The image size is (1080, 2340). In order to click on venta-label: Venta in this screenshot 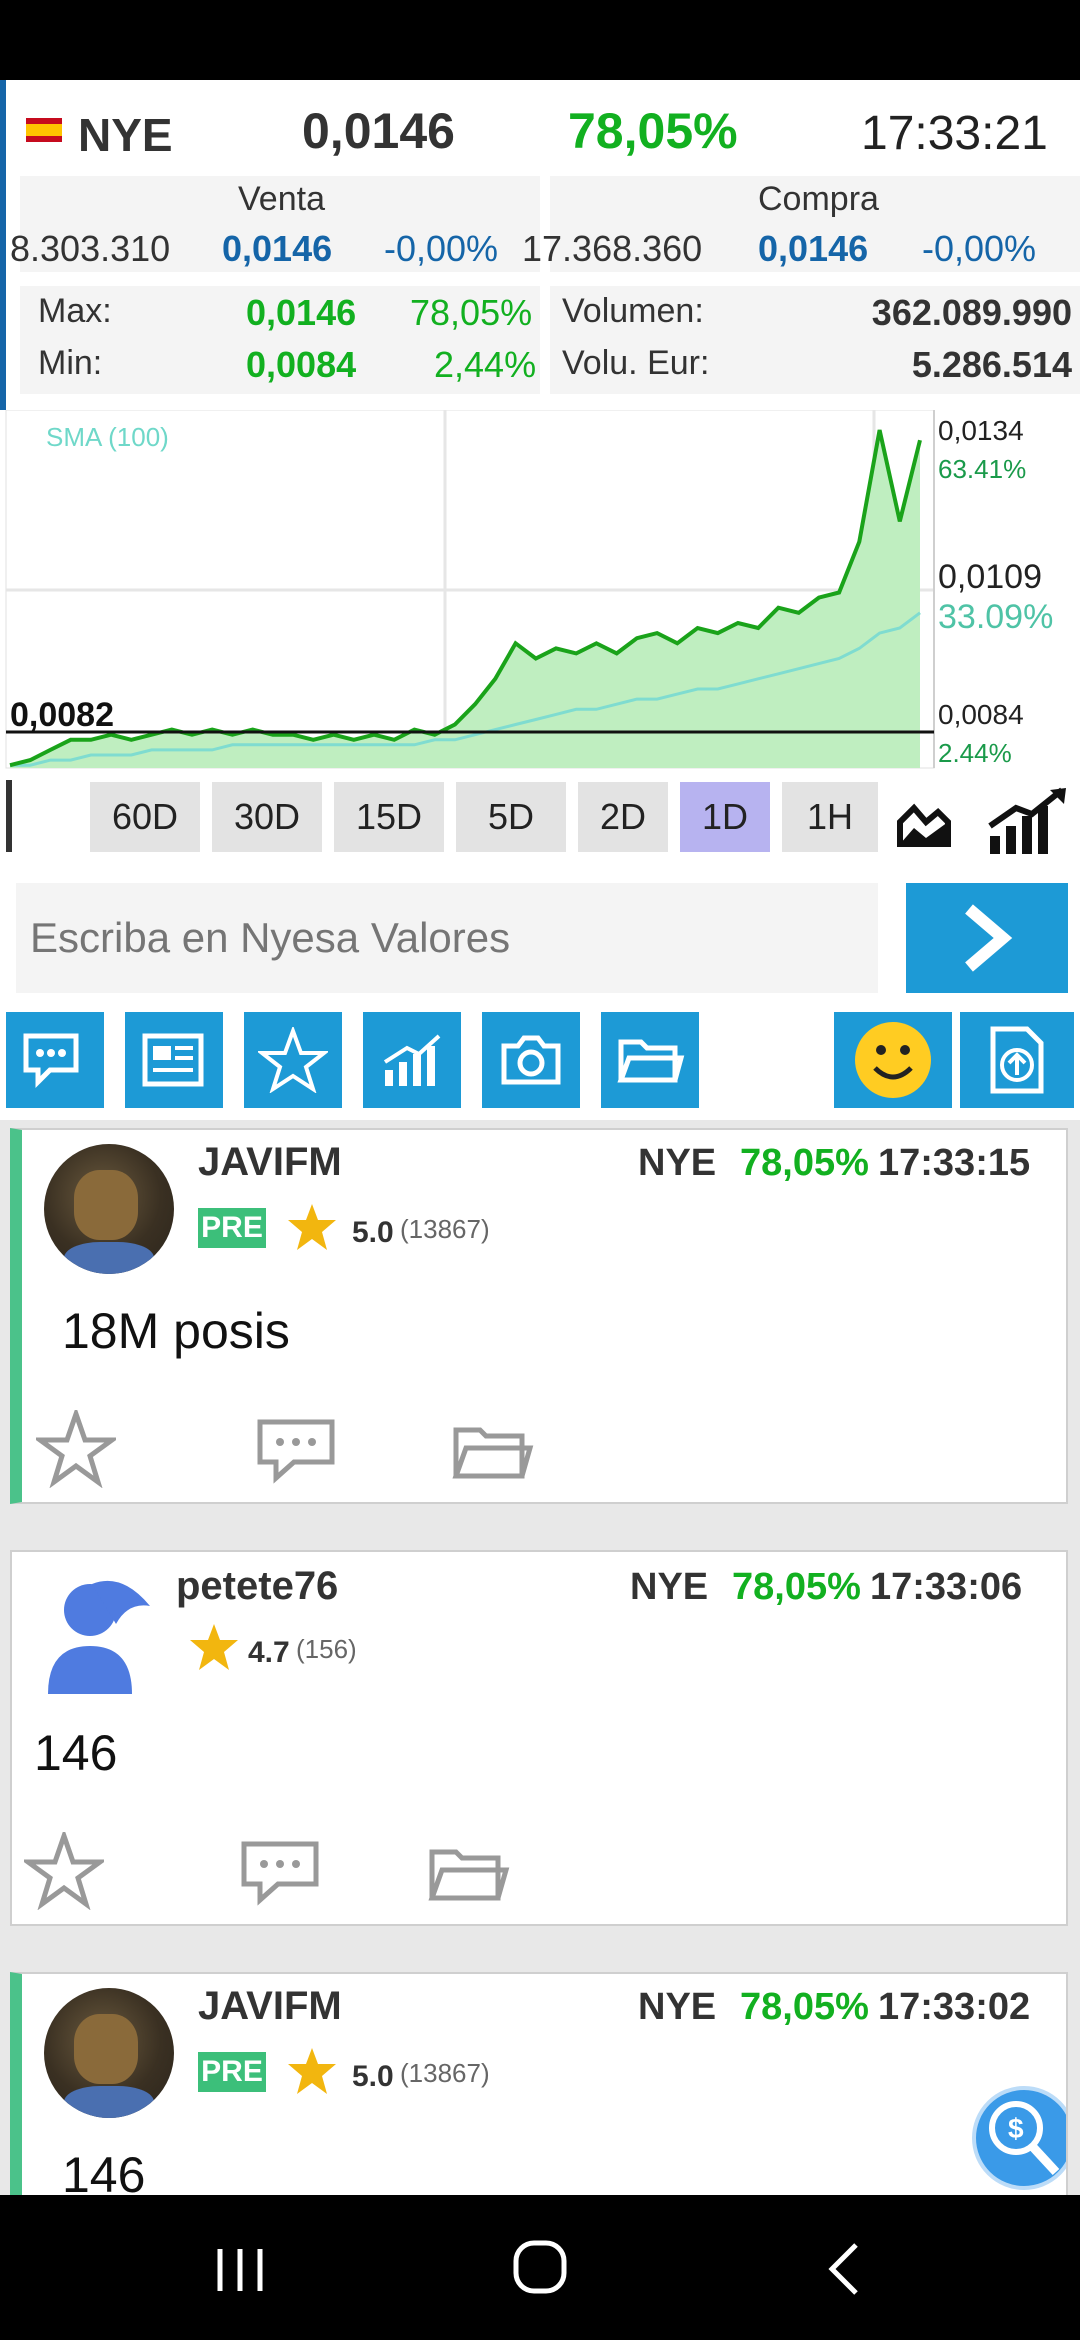, I will do `click(281, 199)`.